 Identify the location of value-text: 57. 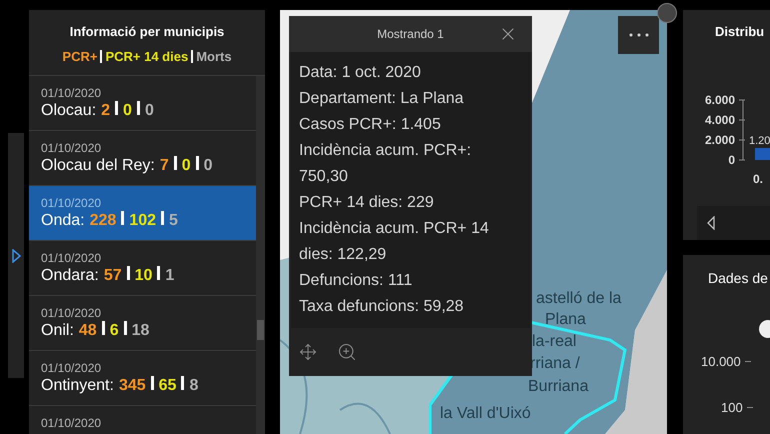
(113, 276).